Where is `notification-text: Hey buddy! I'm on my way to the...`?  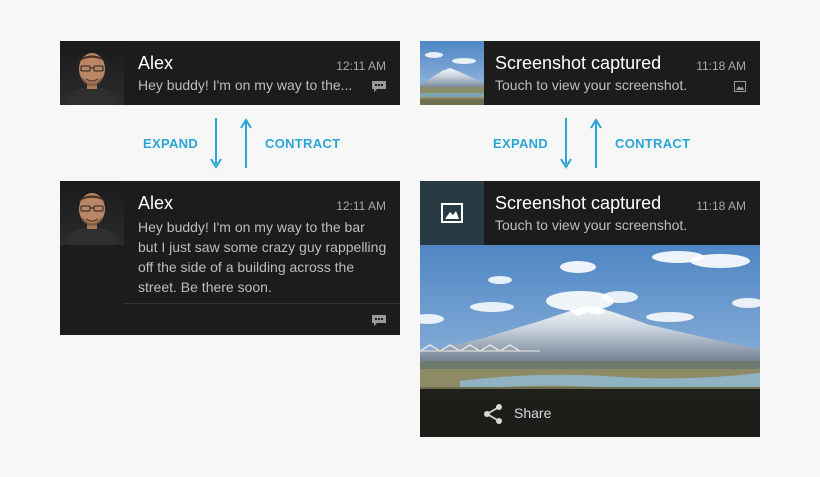 notification-text: Hey buddy! I'm on my way to the... is located at coordinates (245, 85).